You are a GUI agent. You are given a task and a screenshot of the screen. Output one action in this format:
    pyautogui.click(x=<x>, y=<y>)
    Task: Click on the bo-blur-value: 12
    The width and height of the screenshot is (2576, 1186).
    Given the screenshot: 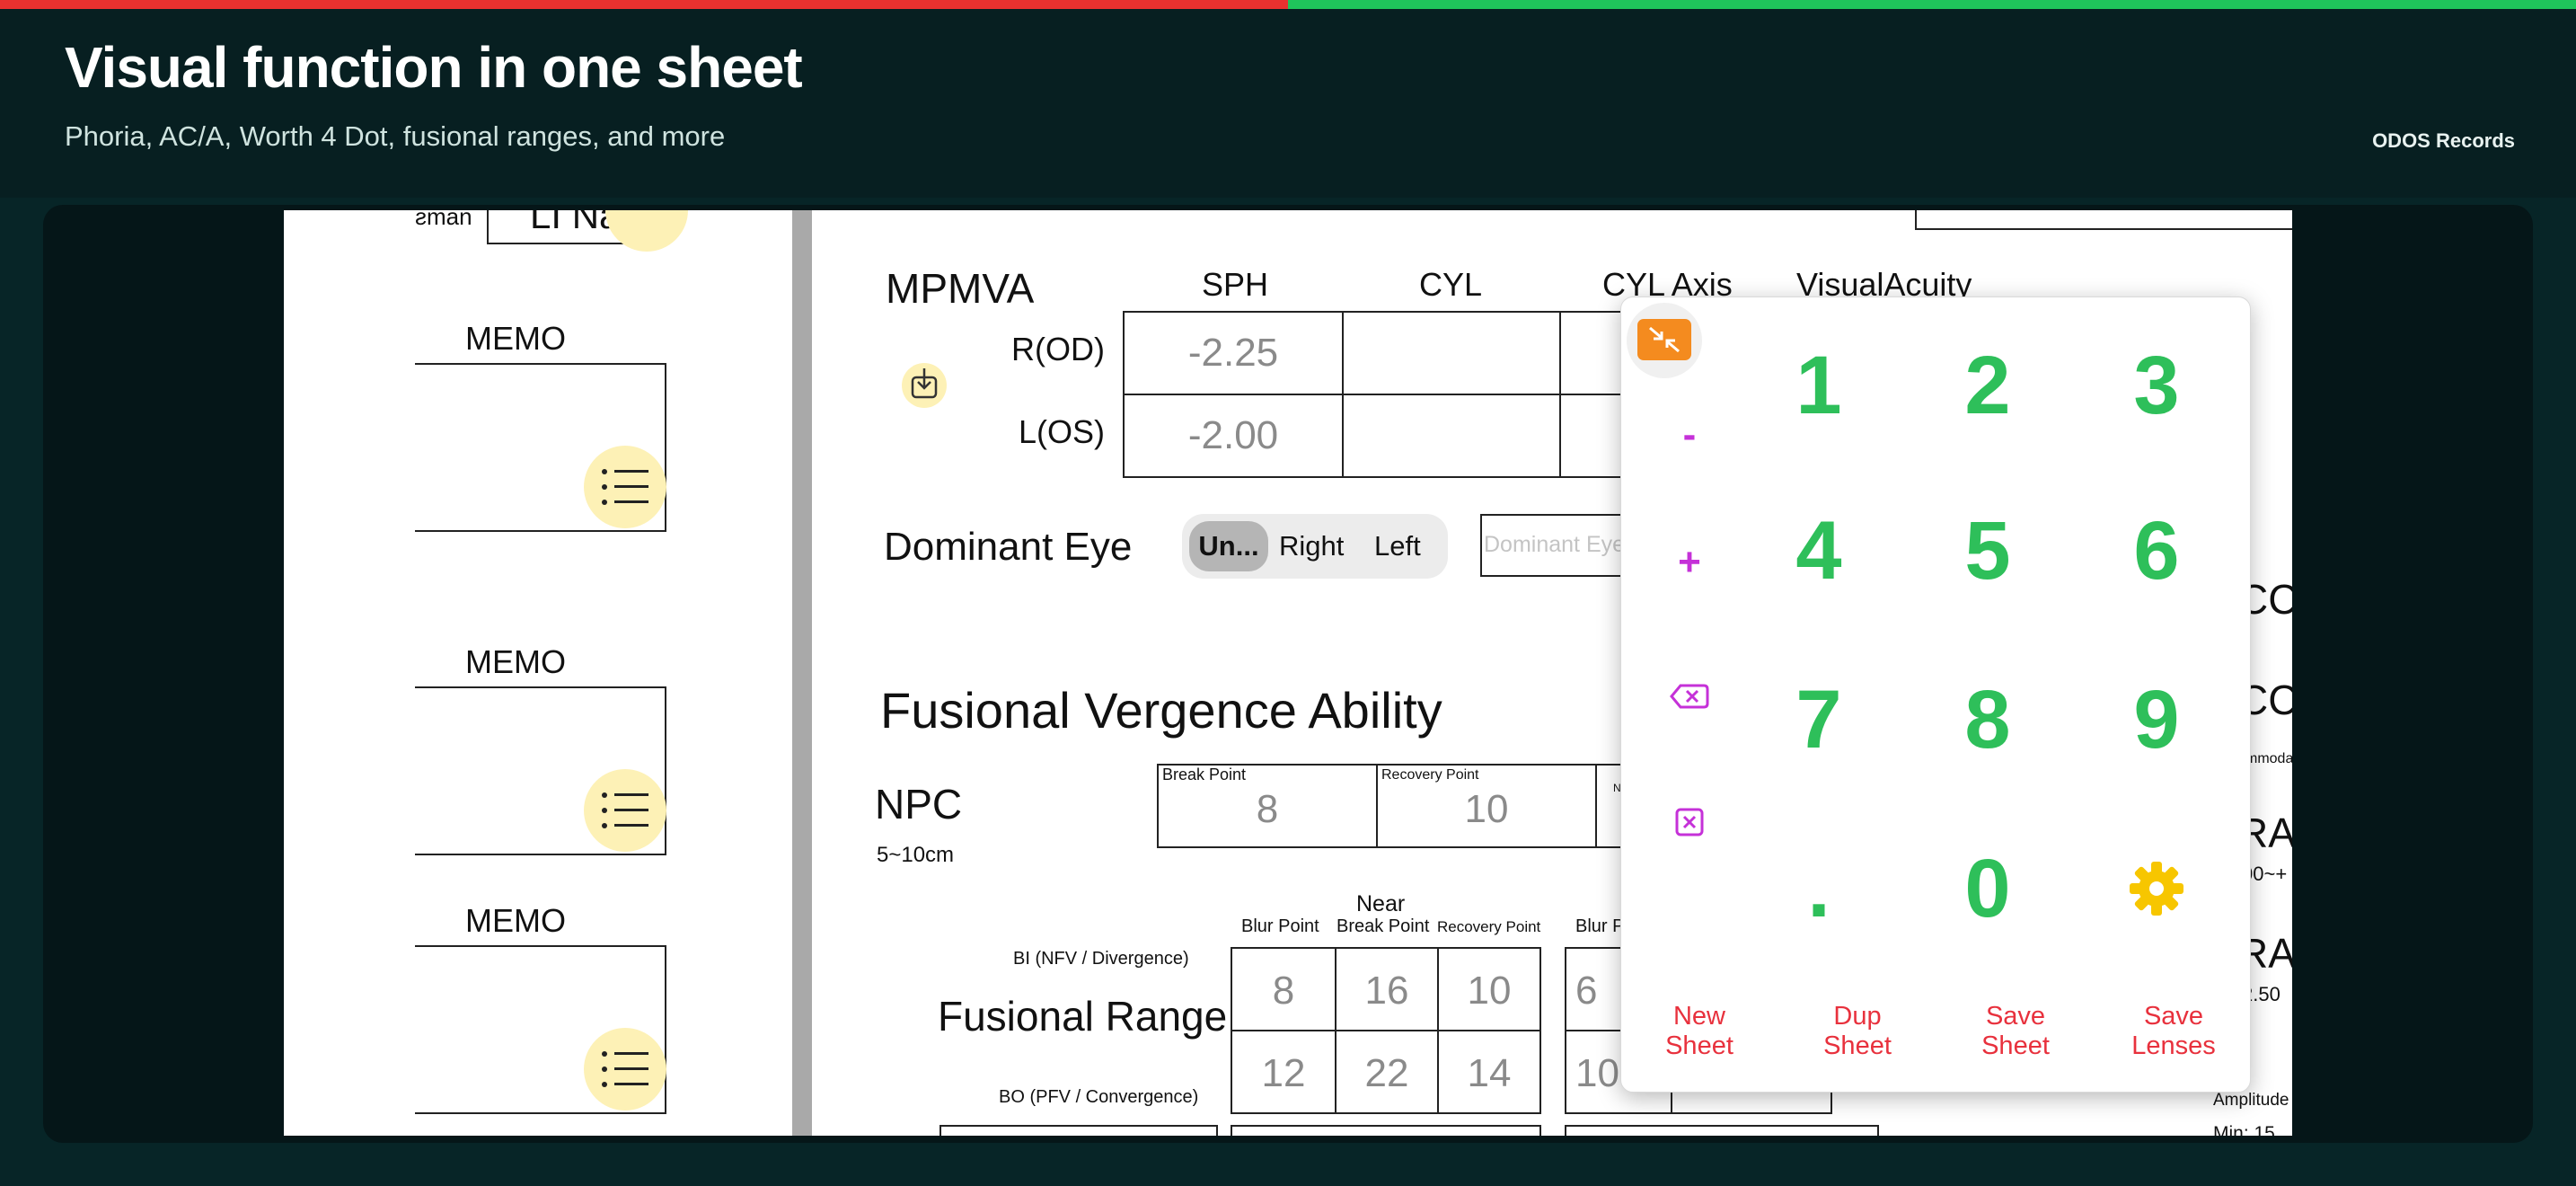 What is the action you would take?
    pyautogui.click(x=1283, y=1073)
    